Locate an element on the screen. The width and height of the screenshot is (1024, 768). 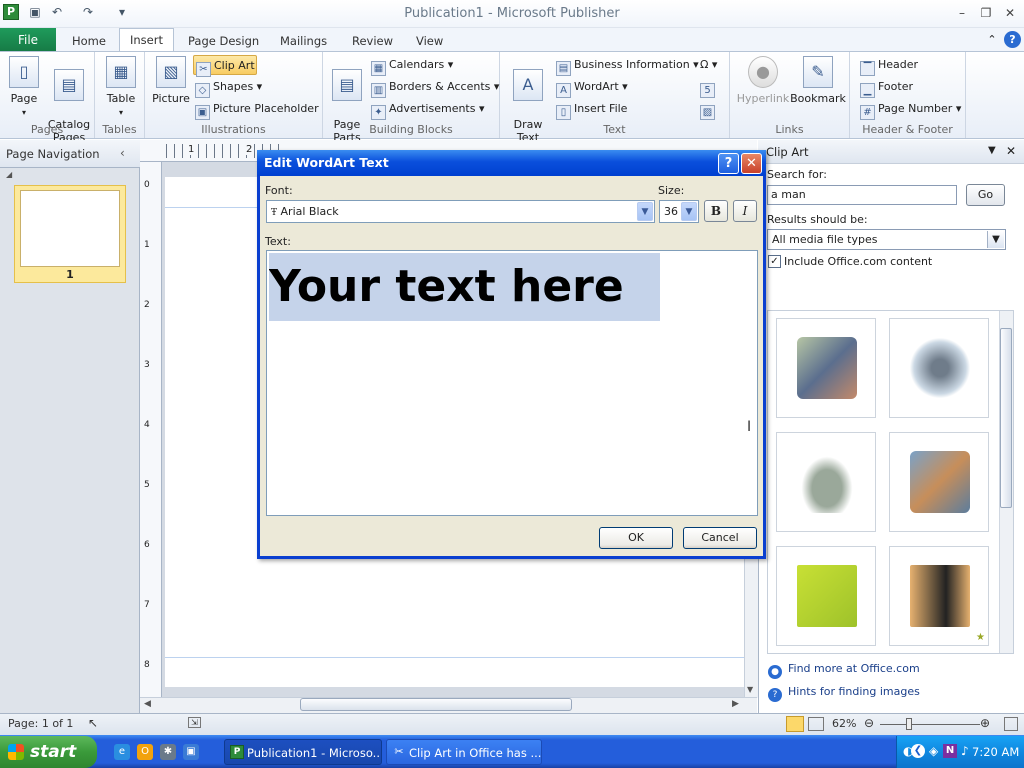
font-select: Ŧ Arial Black ▼ is located at coordinates (460, 211).